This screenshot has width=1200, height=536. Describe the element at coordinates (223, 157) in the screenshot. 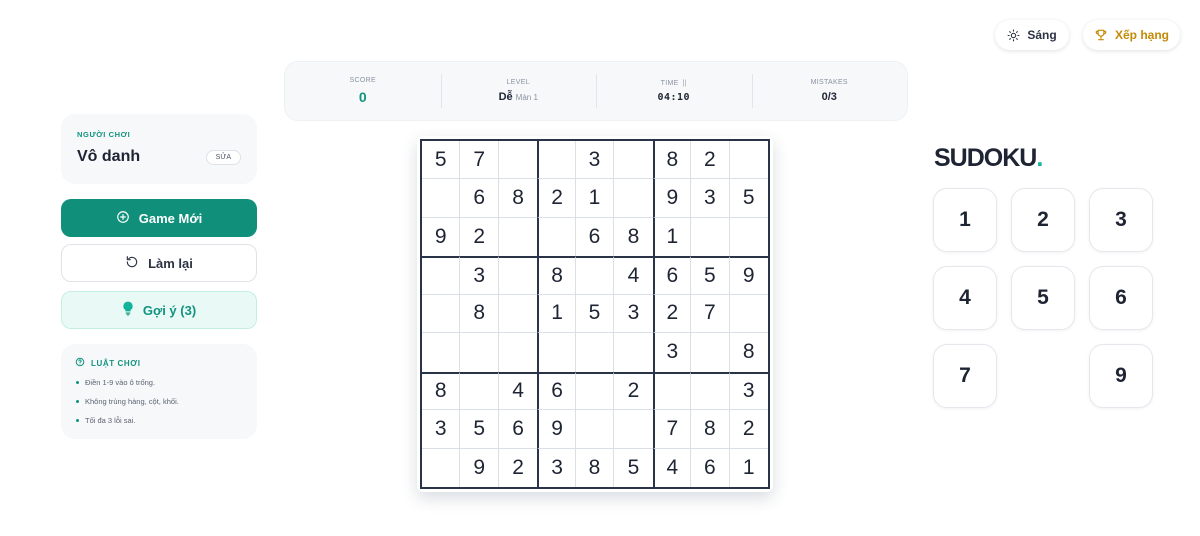

I see `edit-name-button: SỬA` at that location.